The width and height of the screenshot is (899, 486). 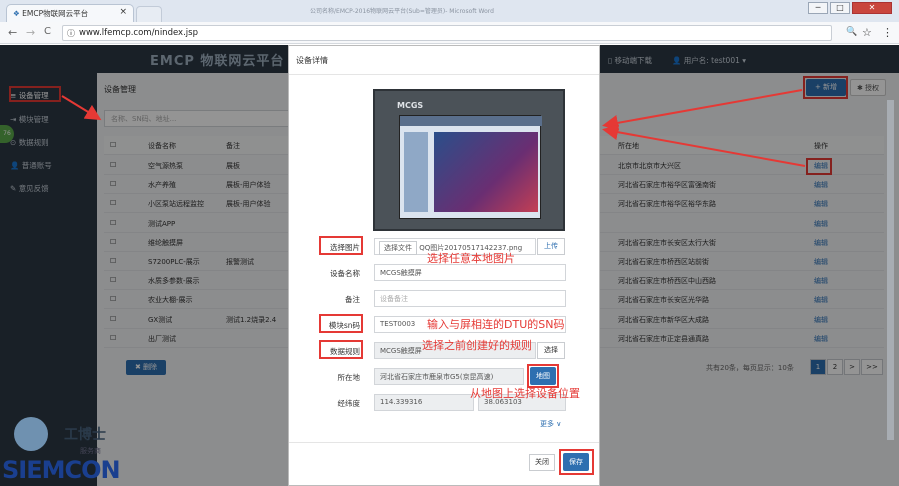 I want to click on mascot-icon, so click(x=31, y=434).